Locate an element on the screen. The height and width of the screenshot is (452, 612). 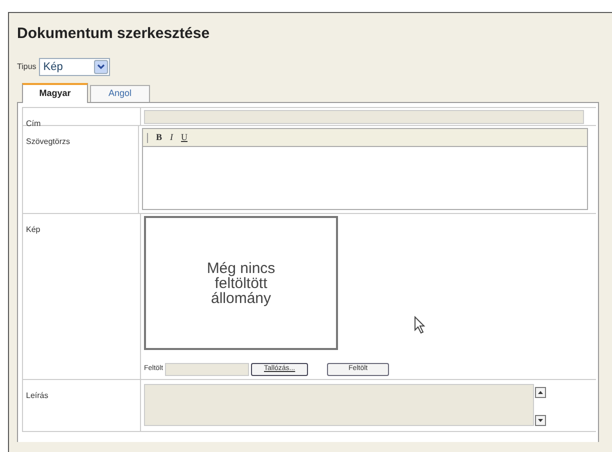
type-label: Tipus is located at coordinates (26, 67).